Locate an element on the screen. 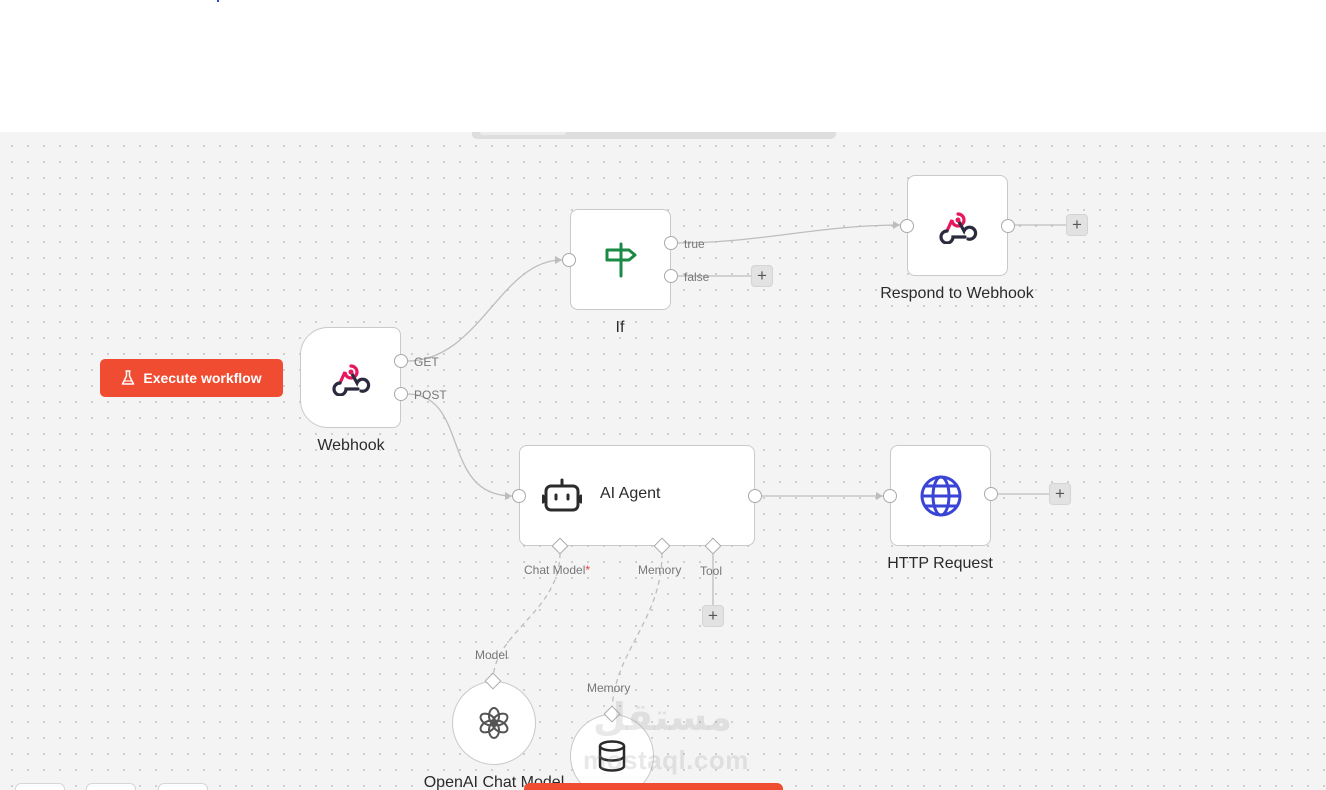 The image size is (1326, 790). add-node-after-false-button: + is located at coordinates (762, 276).